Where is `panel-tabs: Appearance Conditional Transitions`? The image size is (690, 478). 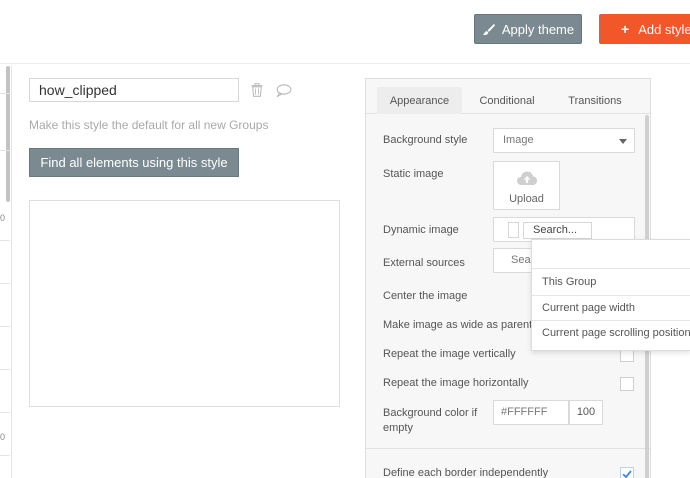 panel-tabs: Appearance Conditional Transitions is located at coordinates (508, 96).